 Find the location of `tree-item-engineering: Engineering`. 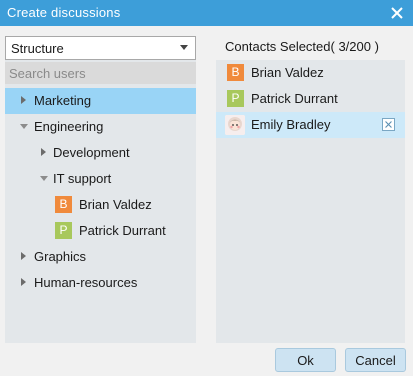

tree-item-engineering: Engineering is located at coordinates (100, 127).